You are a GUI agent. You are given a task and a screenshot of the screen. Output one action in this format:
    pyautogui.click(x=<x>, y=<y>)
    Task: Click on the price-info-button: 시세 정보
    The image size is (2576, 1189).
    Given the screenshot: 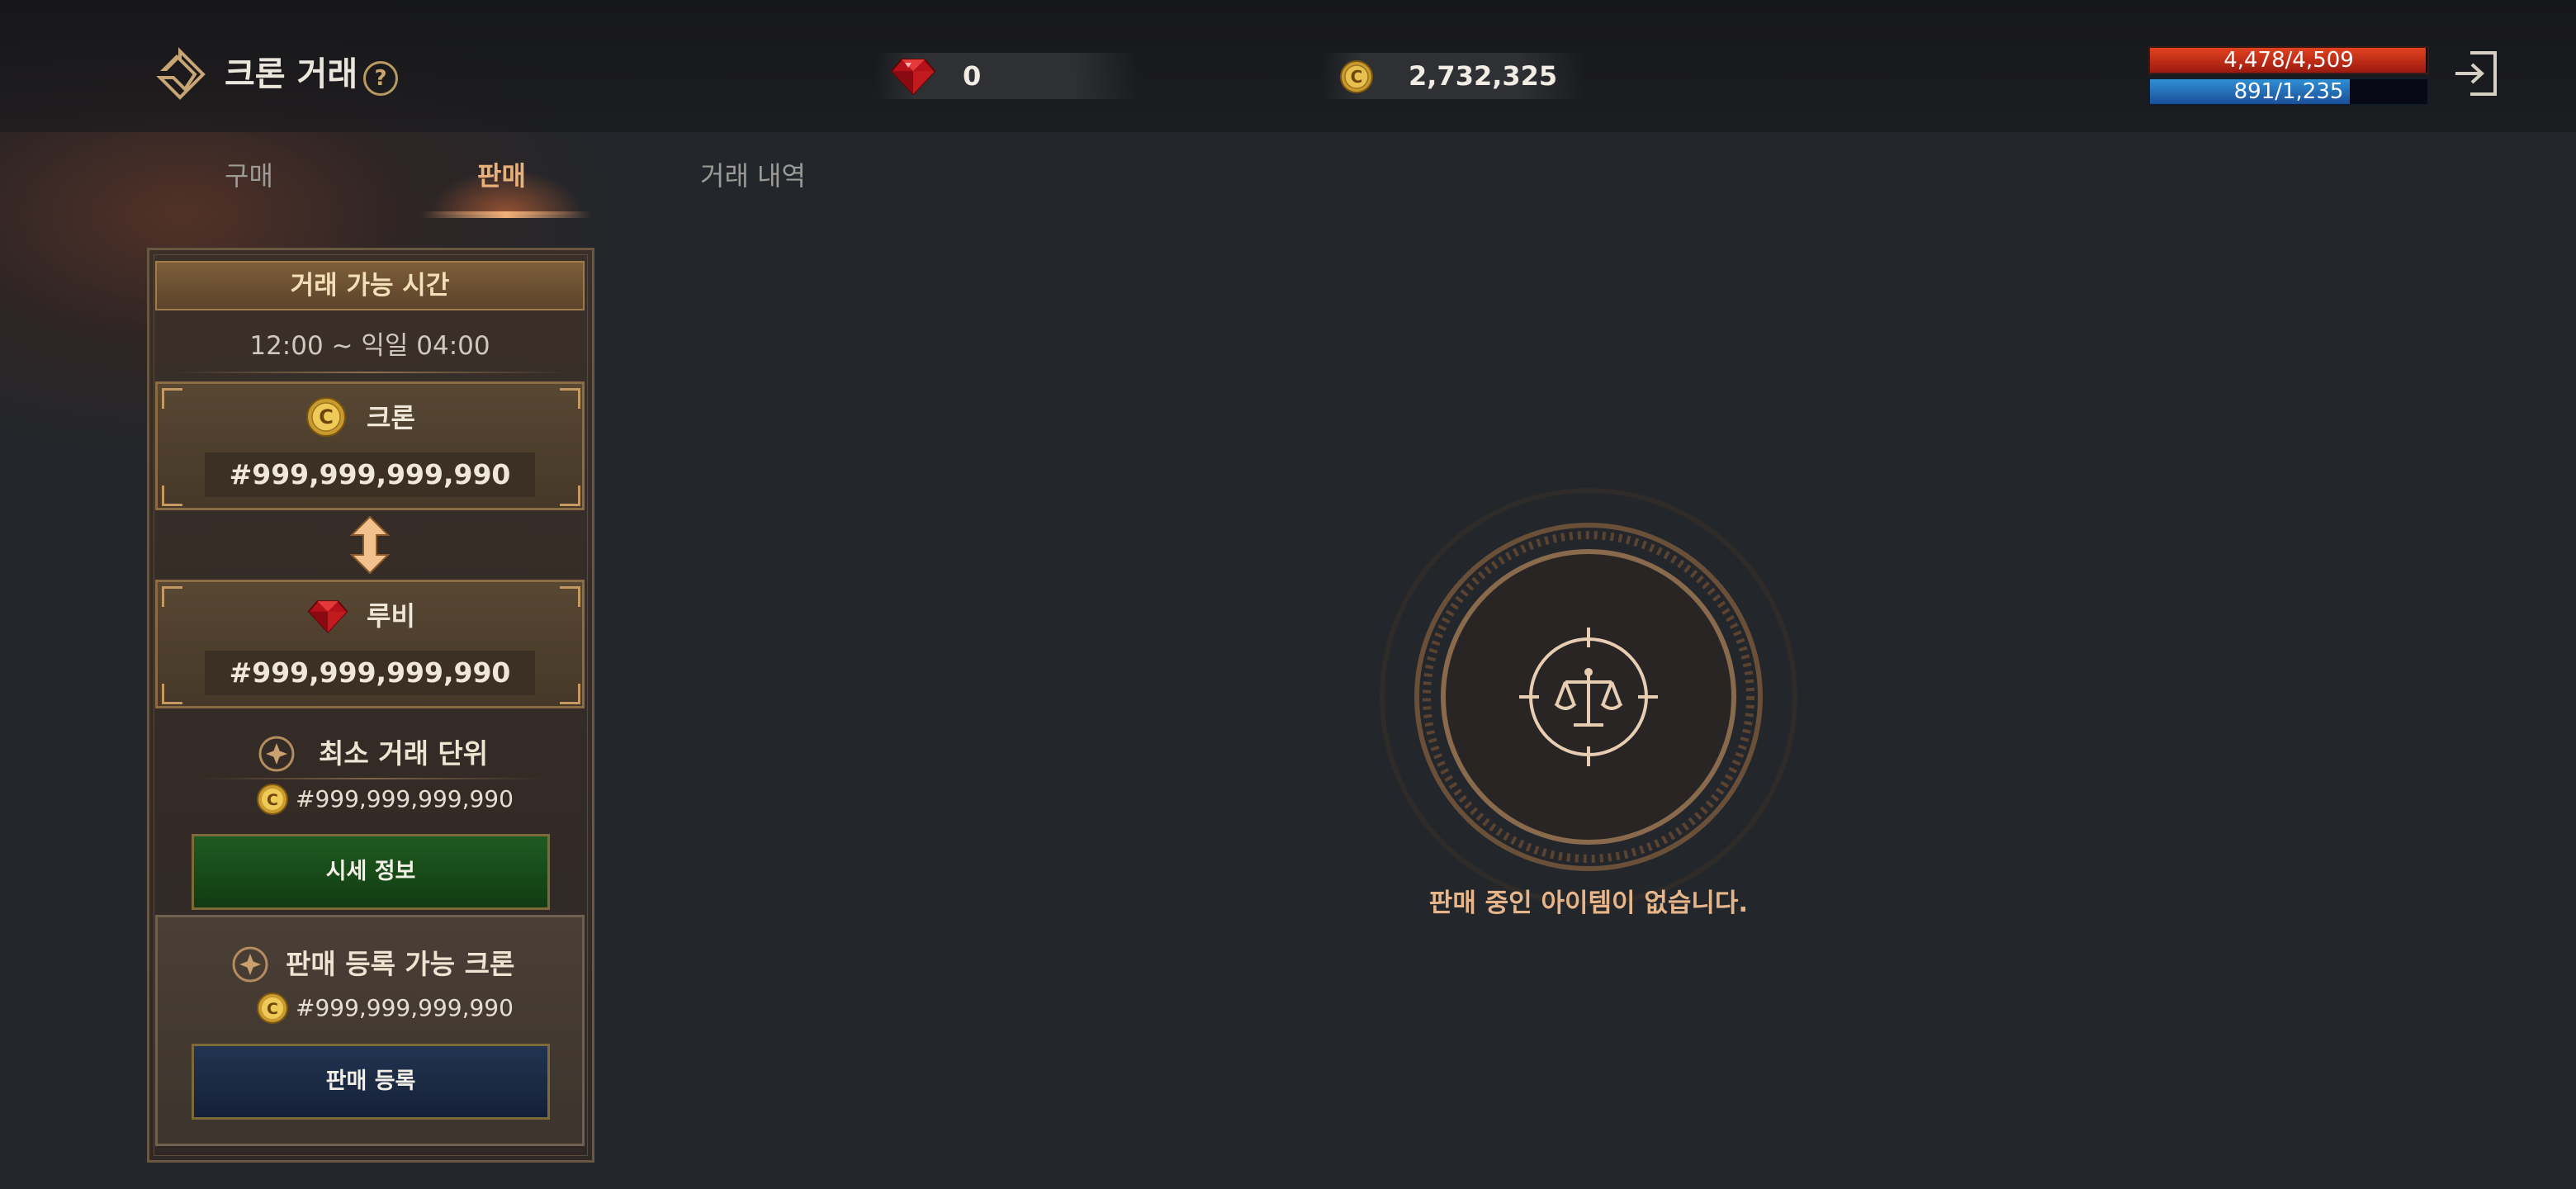 What is the action you would take?
    pyautogui.click(x=371, y=872)
    